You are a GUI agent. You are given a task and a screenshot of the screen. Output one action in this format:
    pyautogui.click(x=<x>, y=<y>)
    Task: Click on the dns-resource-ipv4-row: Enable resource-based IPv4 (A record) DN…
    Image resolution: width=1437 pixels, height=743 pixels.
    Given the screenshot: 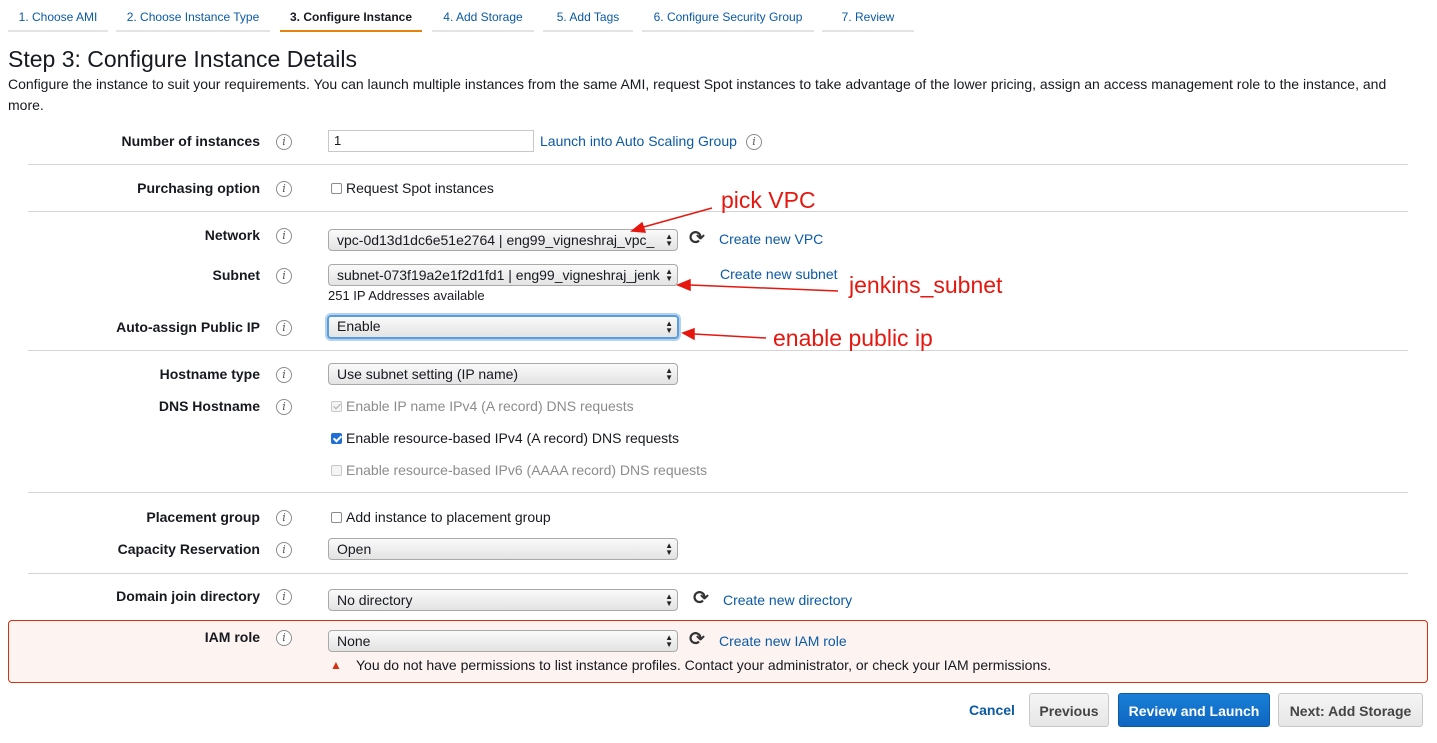 What is the action you would take?
    pyautogui.click(x=505, y=438)
    